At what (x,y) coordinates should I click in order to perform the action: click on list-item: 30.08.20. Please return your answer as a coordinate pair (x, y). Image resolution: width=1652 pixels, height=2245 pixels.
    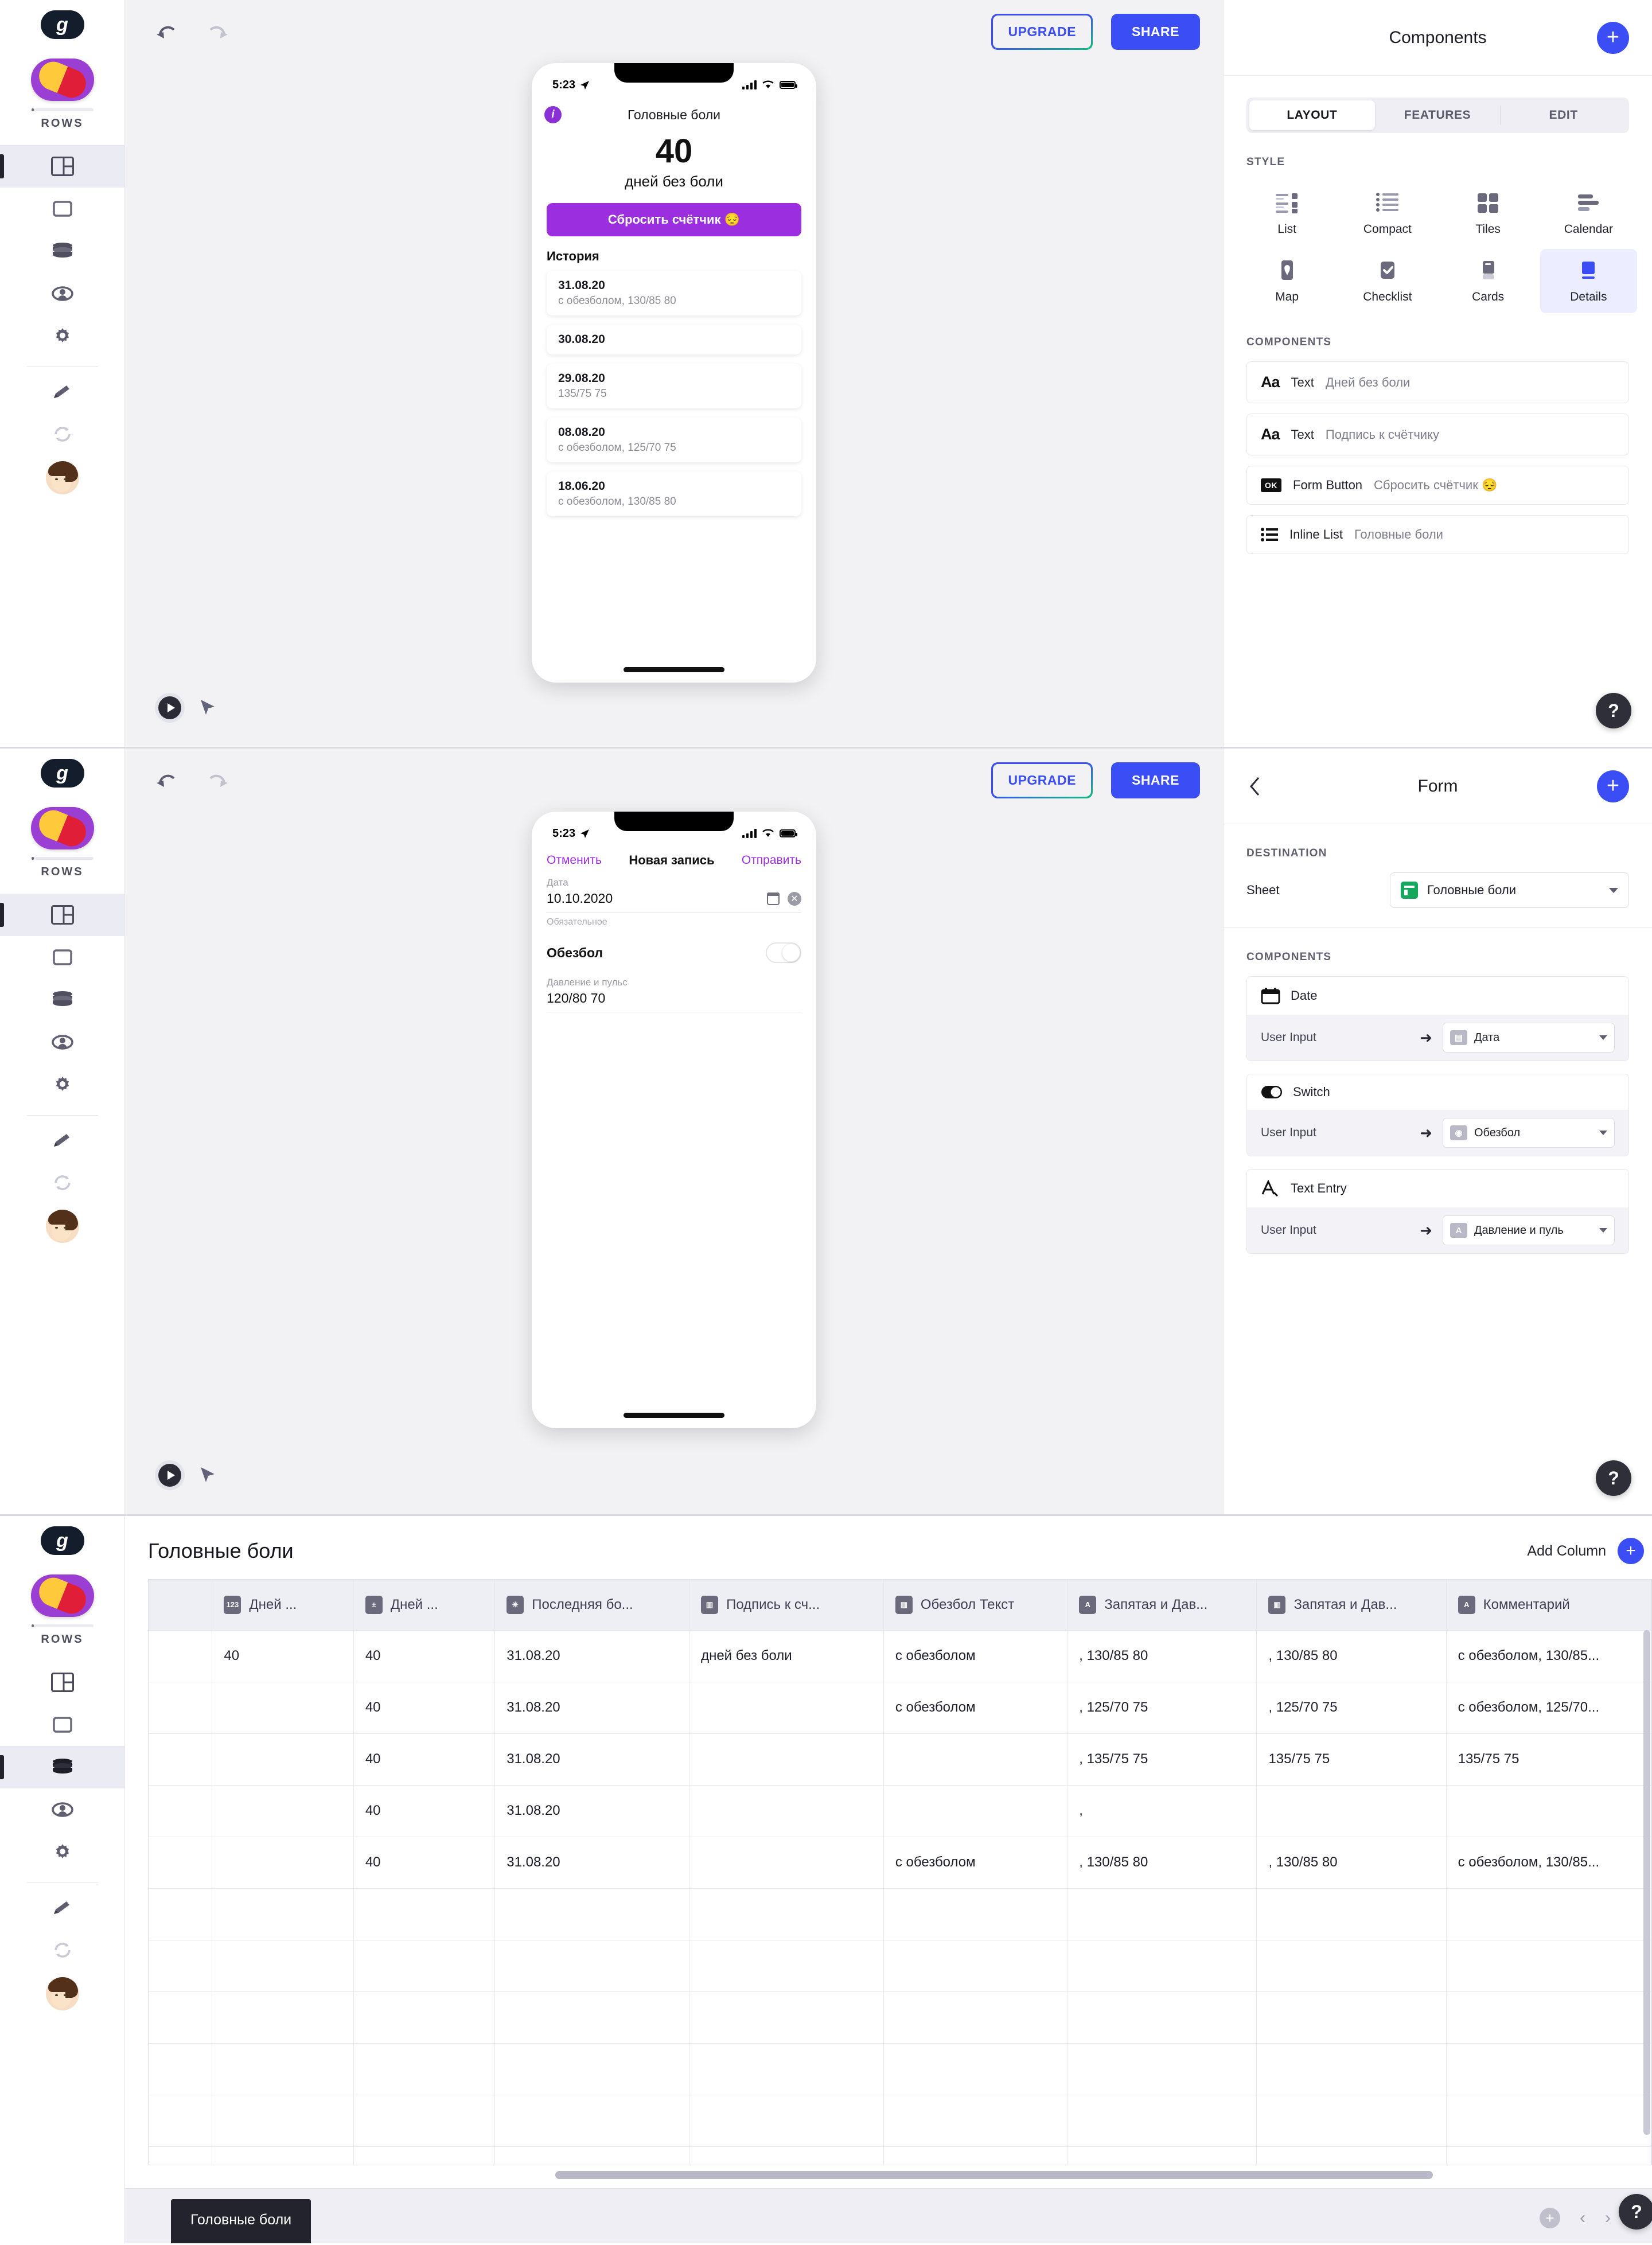
    Looking at the image, I should click on (674, 339).